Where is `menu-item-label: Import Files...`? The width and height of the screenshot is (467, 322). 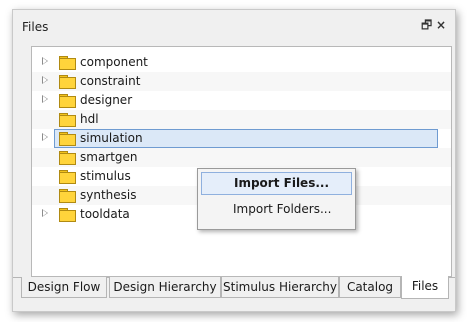 menu-item-label: Import Files... is located at coordinates (282, 183).